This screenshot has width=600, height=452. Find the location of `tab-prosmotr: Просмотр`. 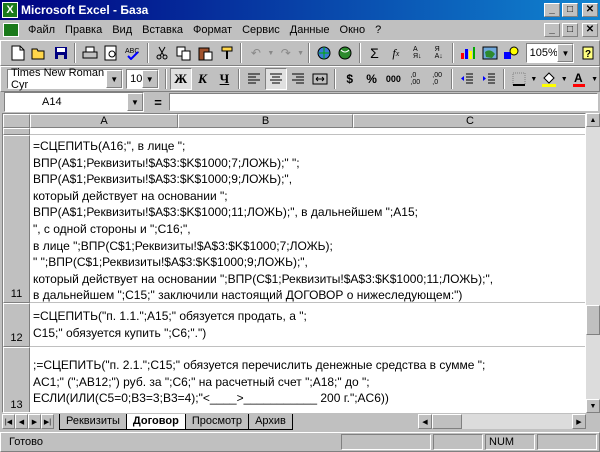

tab-prosmotr: Просмотр is located at coordinates (217, 421).